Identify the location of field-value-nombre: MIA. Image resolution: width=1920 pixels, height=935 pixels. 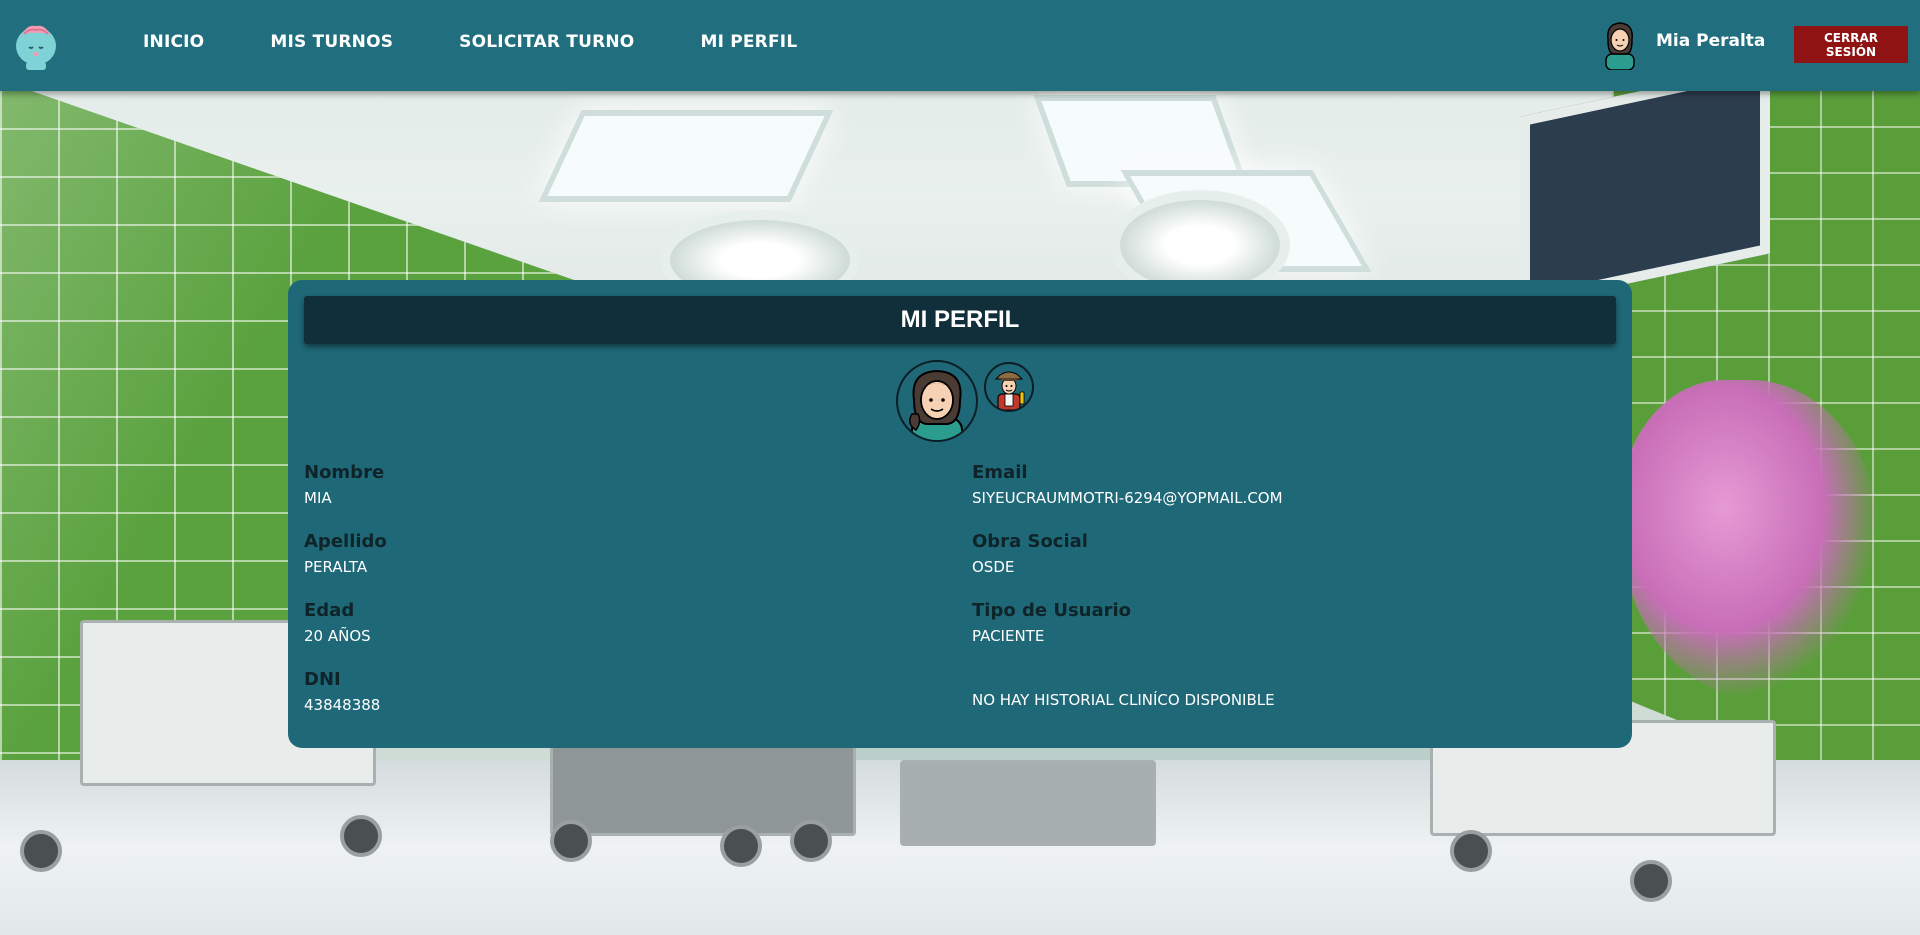
(318, 498).